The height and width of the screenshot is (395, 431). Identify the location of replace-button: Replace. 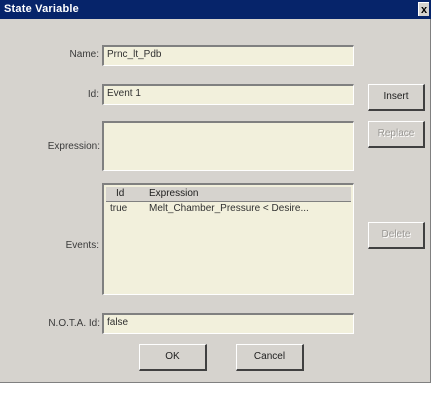
(396, 134).